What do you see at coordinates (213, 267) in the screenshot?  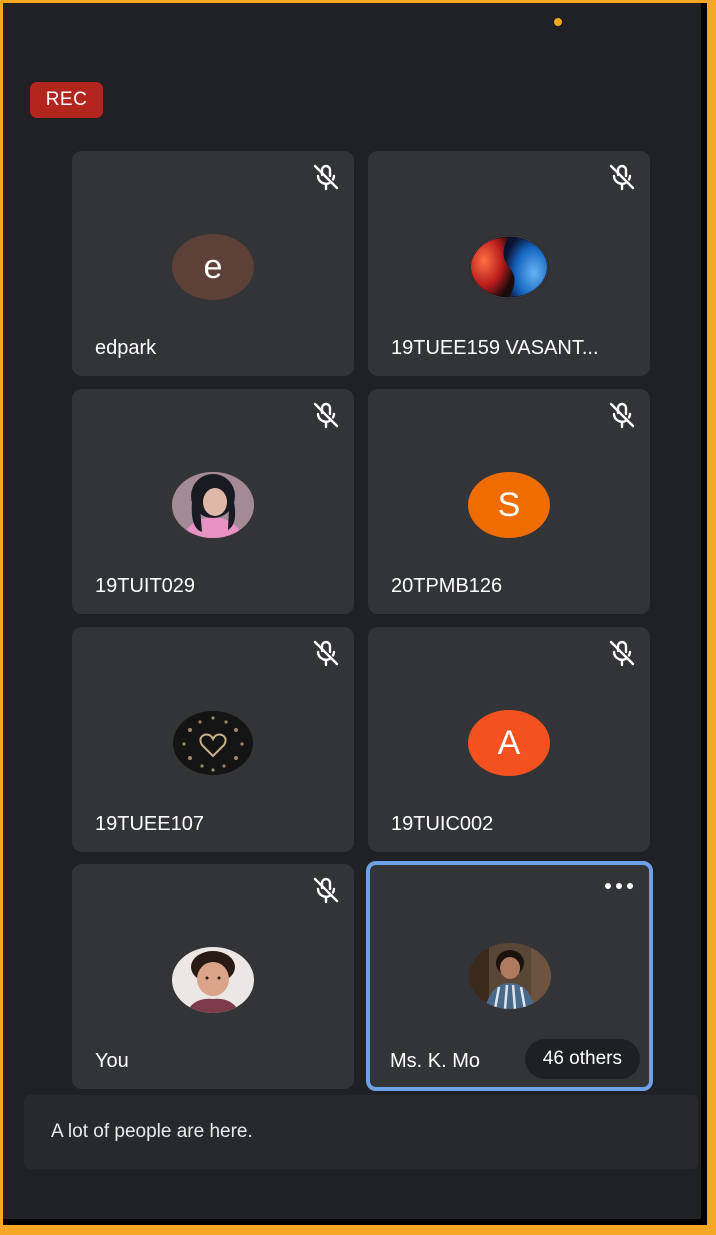 I see `avatar-initial: e` at bounding box center [213, 267].